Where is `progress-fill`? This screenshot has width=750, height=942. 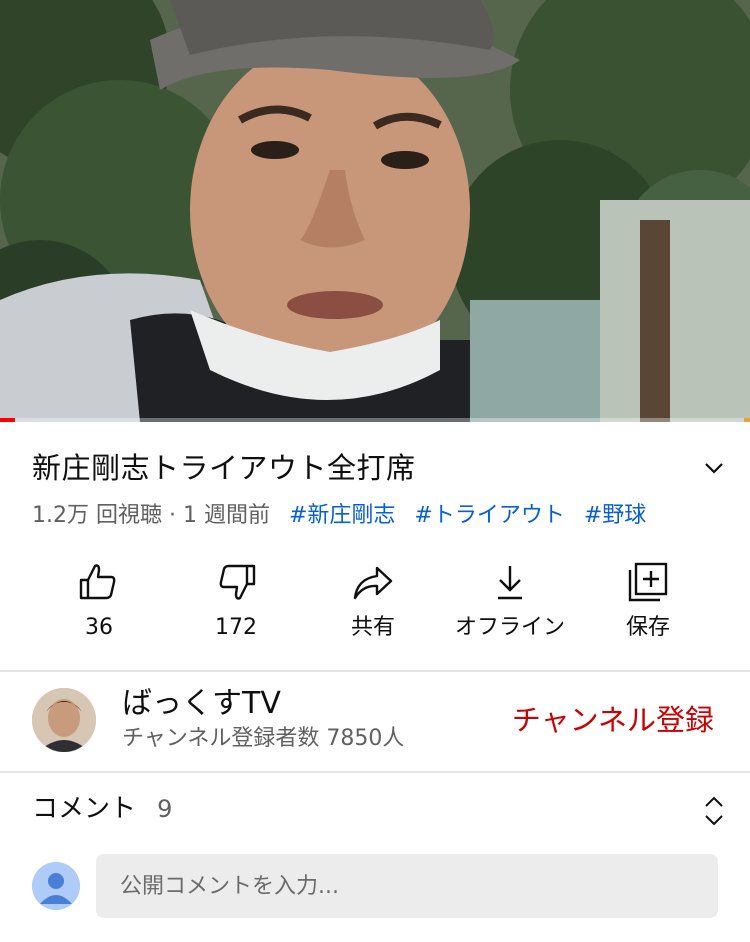 progress-fill is located at coordinates (7, 420).